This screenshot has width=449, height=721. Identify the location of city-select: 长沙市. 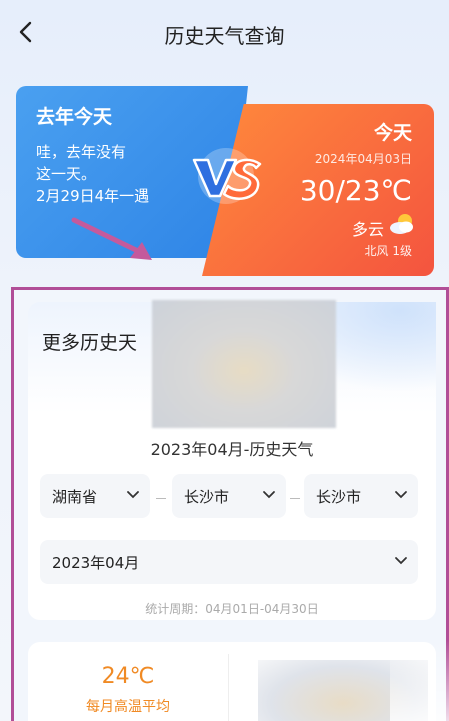
(229, 496).